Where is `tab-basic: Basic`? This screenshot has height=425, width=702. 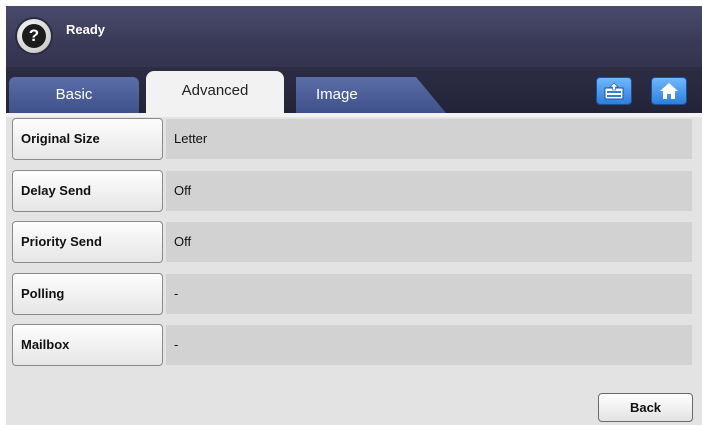
tab-basic: Basic is located at coordinates (74, 95).